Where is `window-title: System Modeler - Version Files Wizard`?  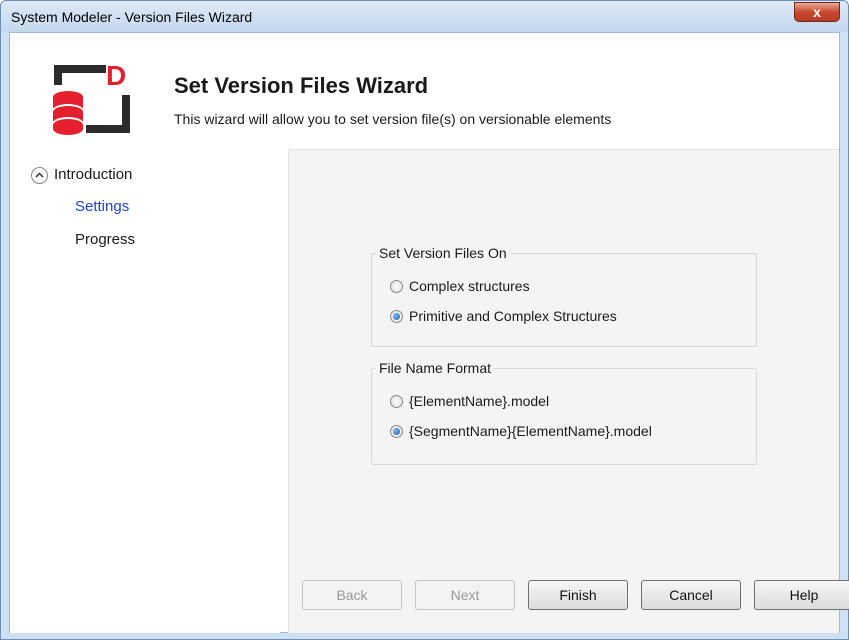
window-title: System Modeler - Version Files Wizard is located at coordinates (132, 17).